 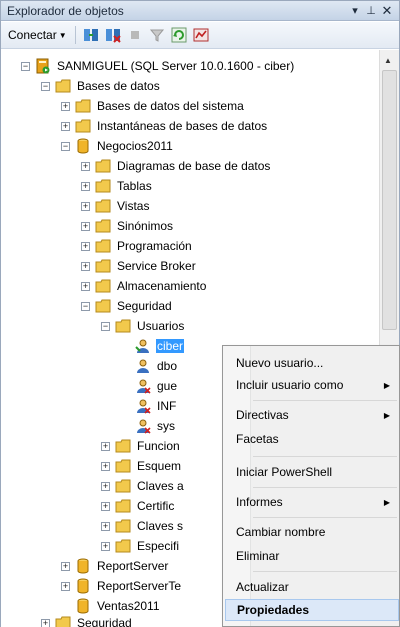 I want to click on tree-label: ReportServer, so click(x=133, y=566).